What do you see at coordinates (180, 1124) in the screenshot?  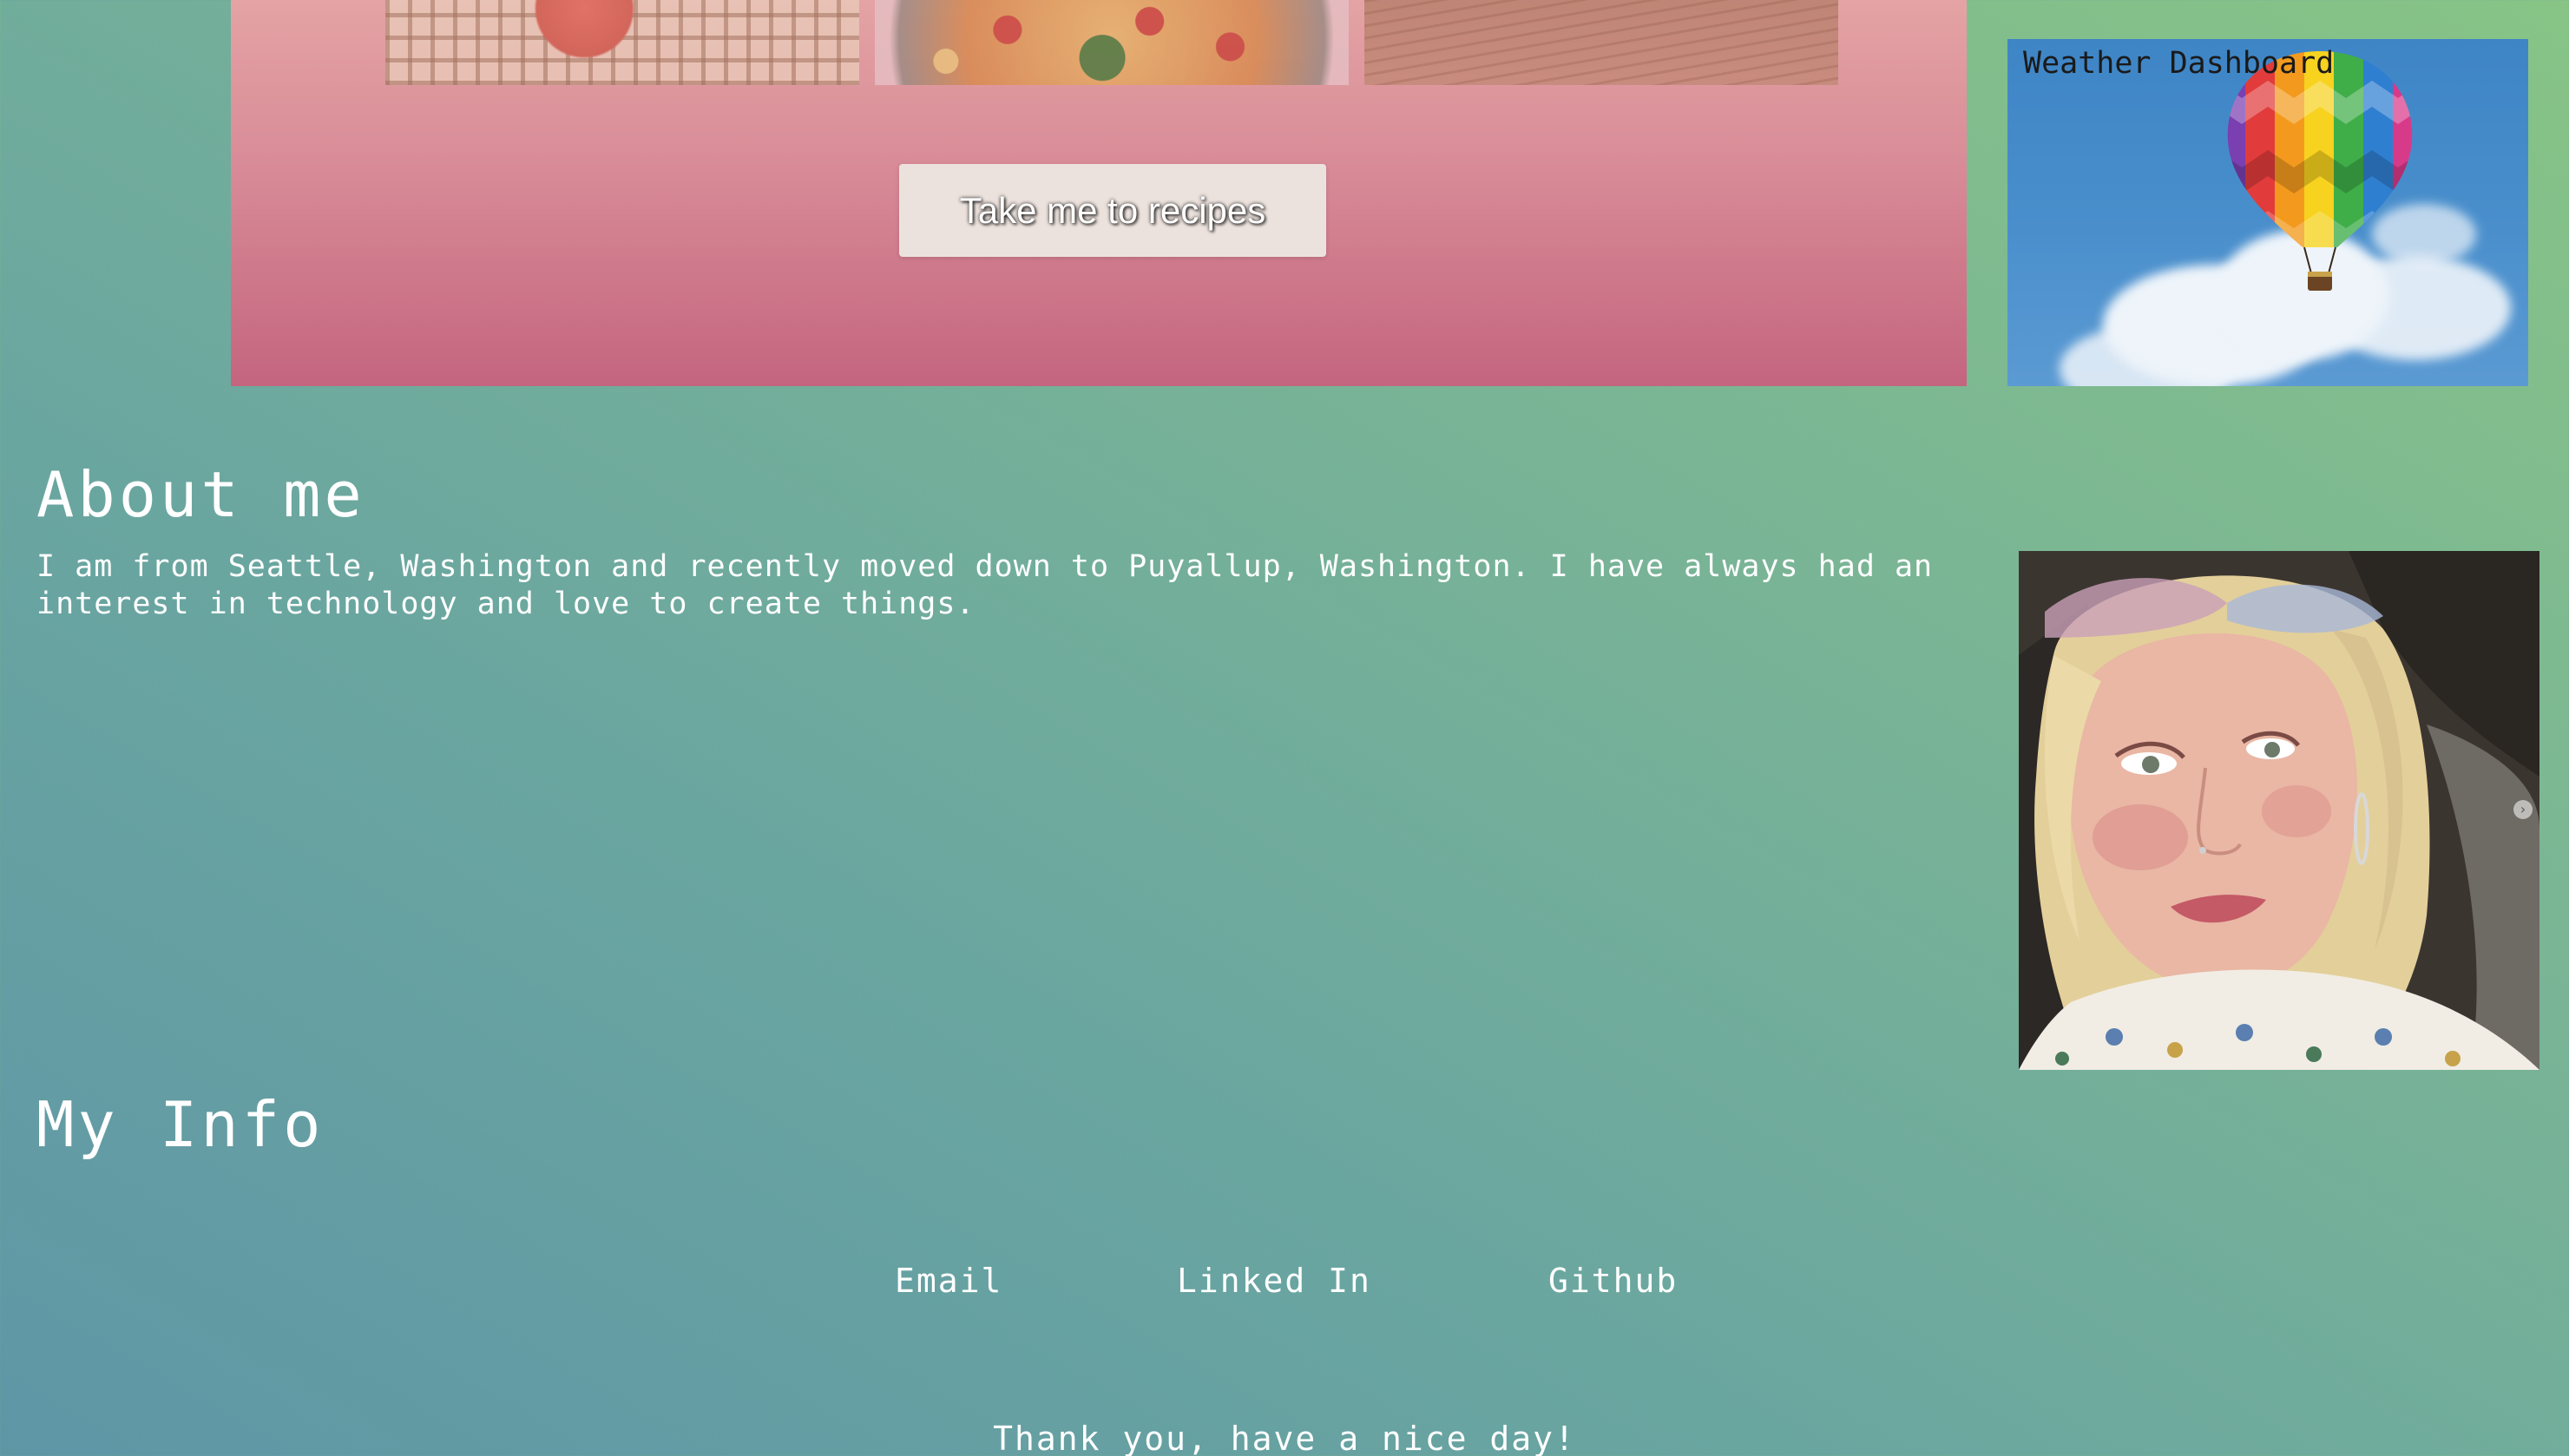 I see `my-info-heading: My Info` at bounding box center [180, 1124].